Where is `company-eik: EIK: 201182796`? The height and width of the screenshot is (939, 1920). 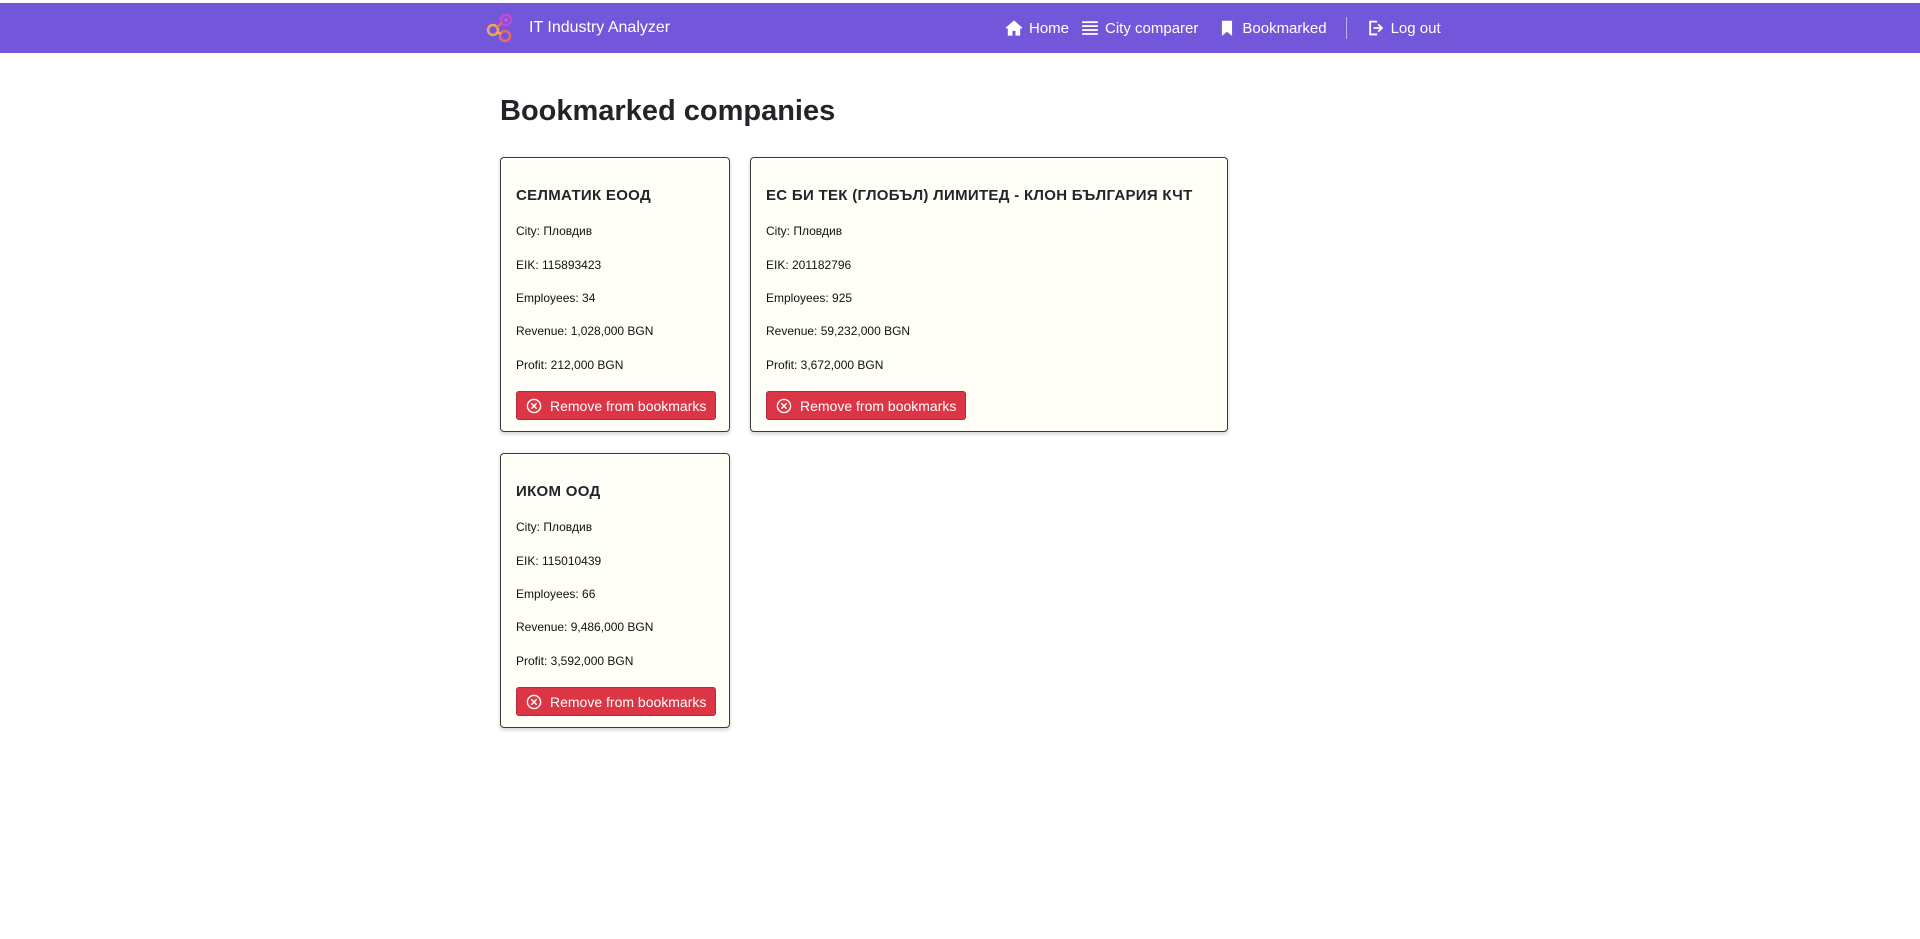
company-eik: EIK: 201182796 is located at coordinates (809, 265).